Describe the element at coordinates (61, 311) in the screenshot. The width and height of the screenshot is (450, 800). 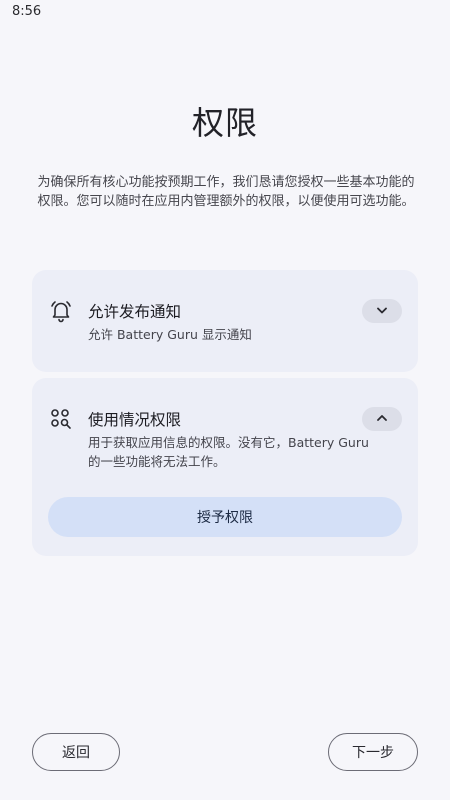
I see `bell-icon` at that location.